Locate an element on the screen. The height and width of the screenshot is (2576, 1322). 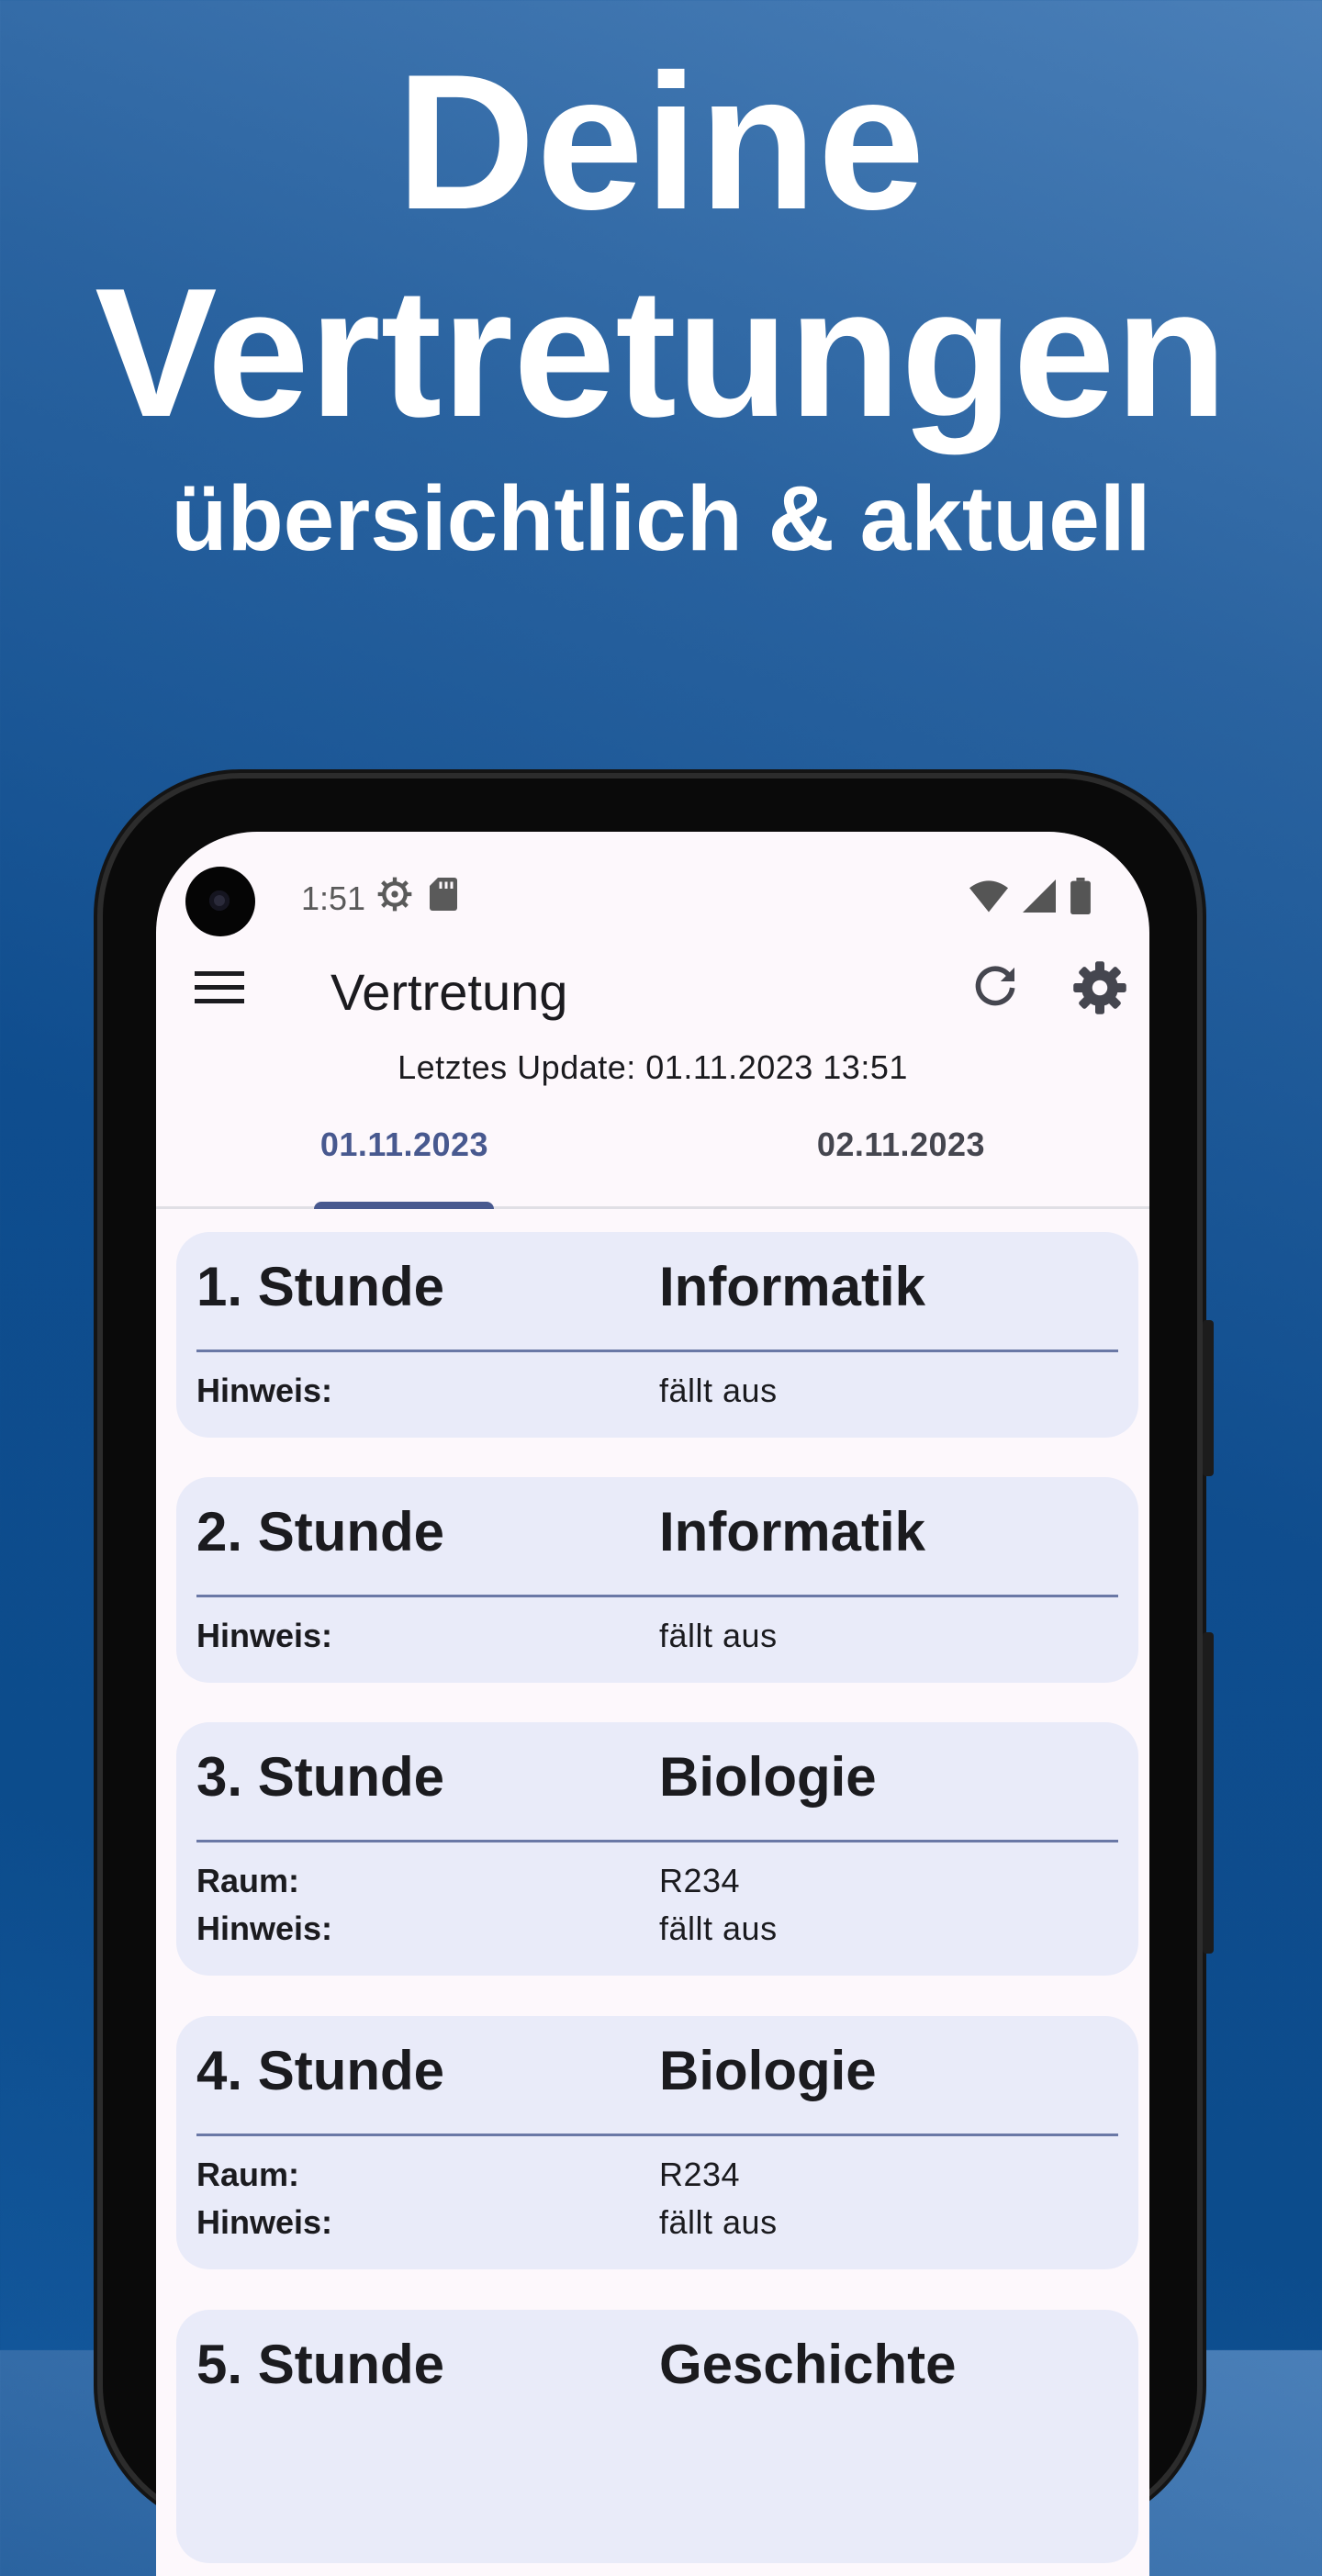
menu-icon is located at coordinates (219, 987).